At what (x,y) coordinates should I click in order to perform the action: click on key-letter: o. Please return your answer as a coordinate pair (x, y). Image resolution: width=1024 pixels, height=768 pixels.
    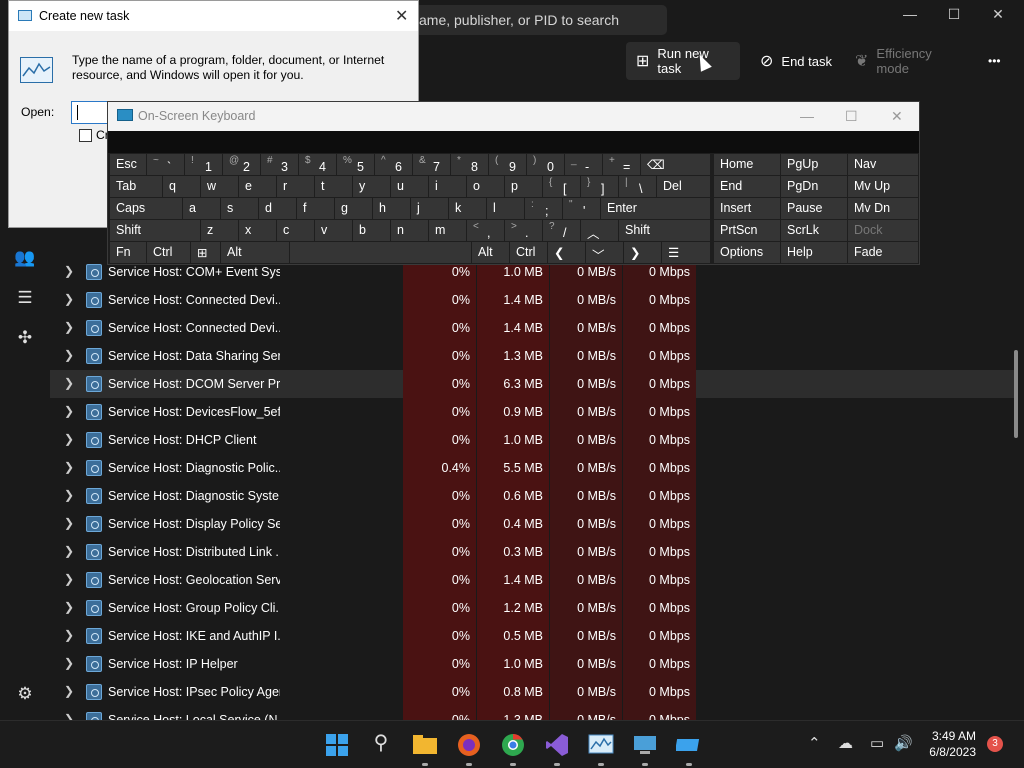
    Looking at the image, I should click on (485, 186).